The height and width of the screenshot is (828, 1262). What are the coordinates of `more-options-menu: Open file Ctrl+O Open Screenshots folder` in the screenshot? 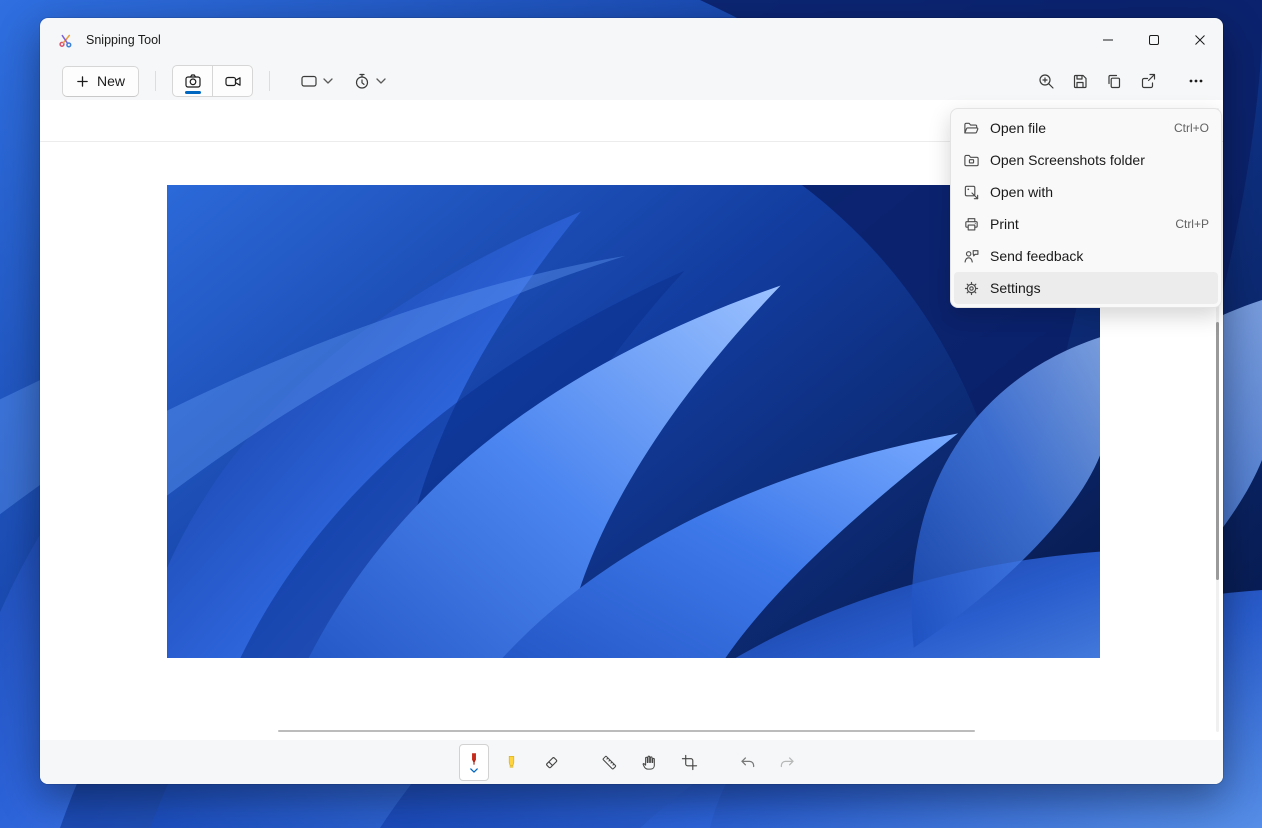 It's located at (1086, 208).